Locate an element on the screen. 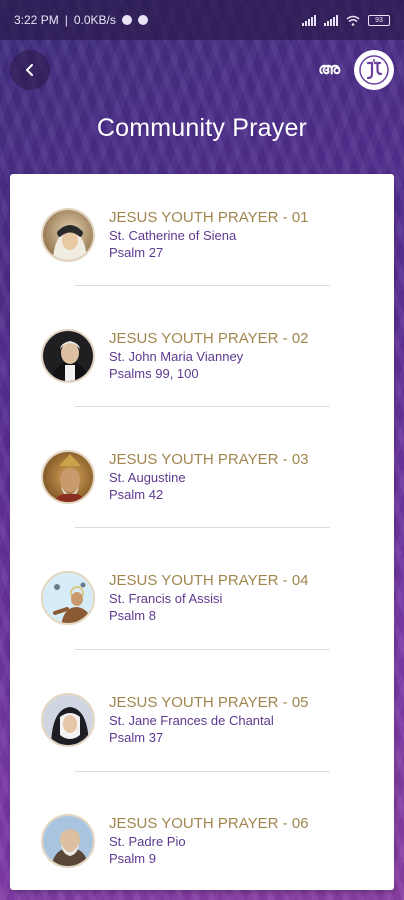 This screenshot has height=900, width=404. prayer-saint: St. Jane Frances de Chantal is located at coordinates (191, 720).